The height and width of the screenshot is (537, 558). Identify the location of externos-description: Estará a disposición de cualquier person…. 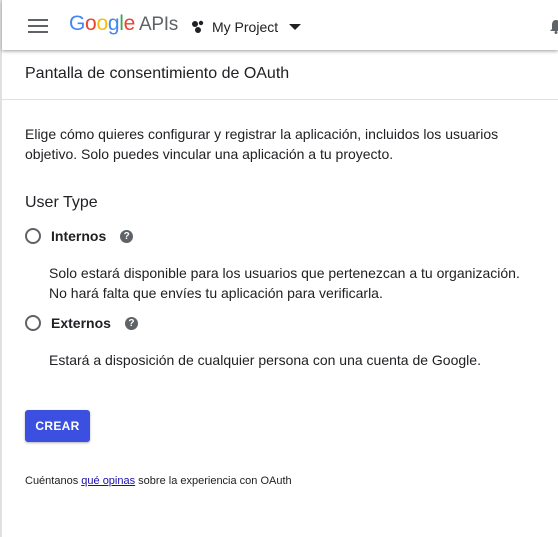
(265, 360).